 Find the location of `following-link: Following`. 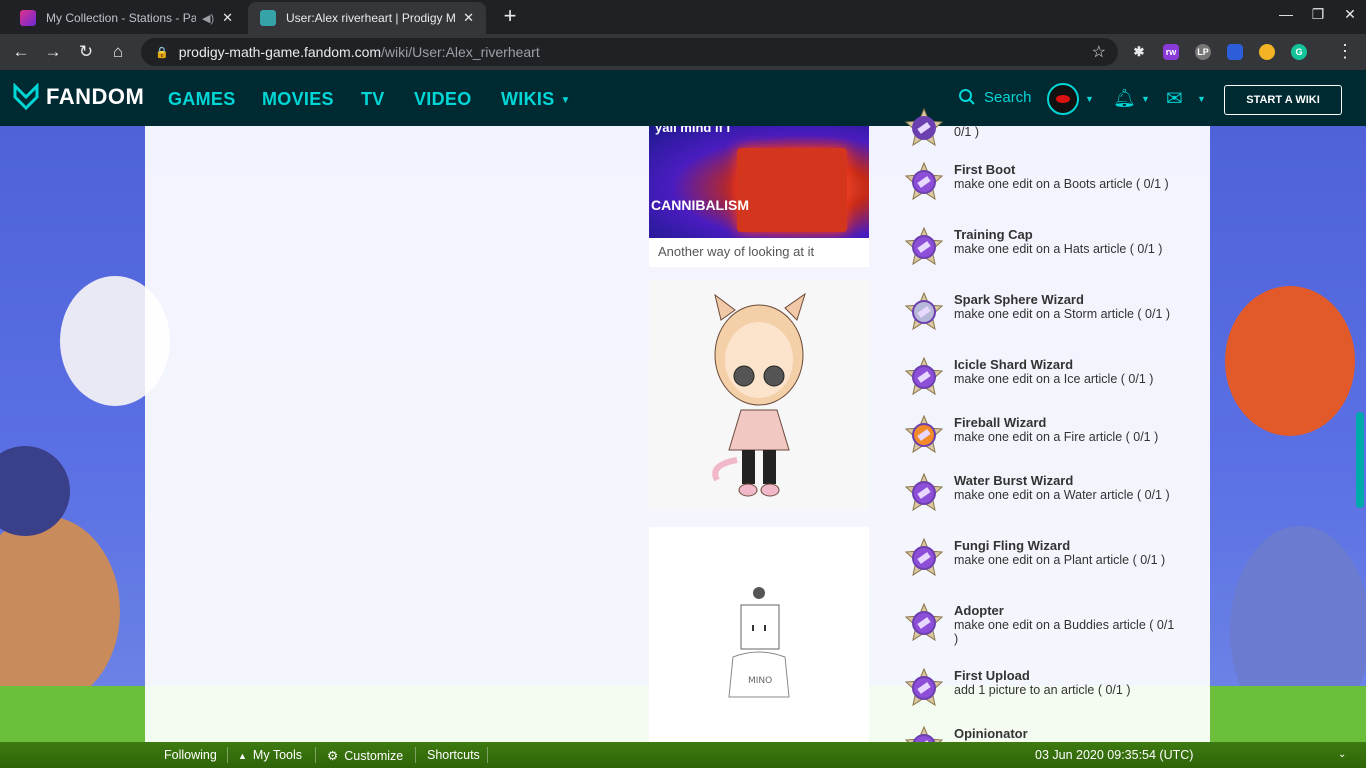

following-link: Following is located at coordinates (190, 755).